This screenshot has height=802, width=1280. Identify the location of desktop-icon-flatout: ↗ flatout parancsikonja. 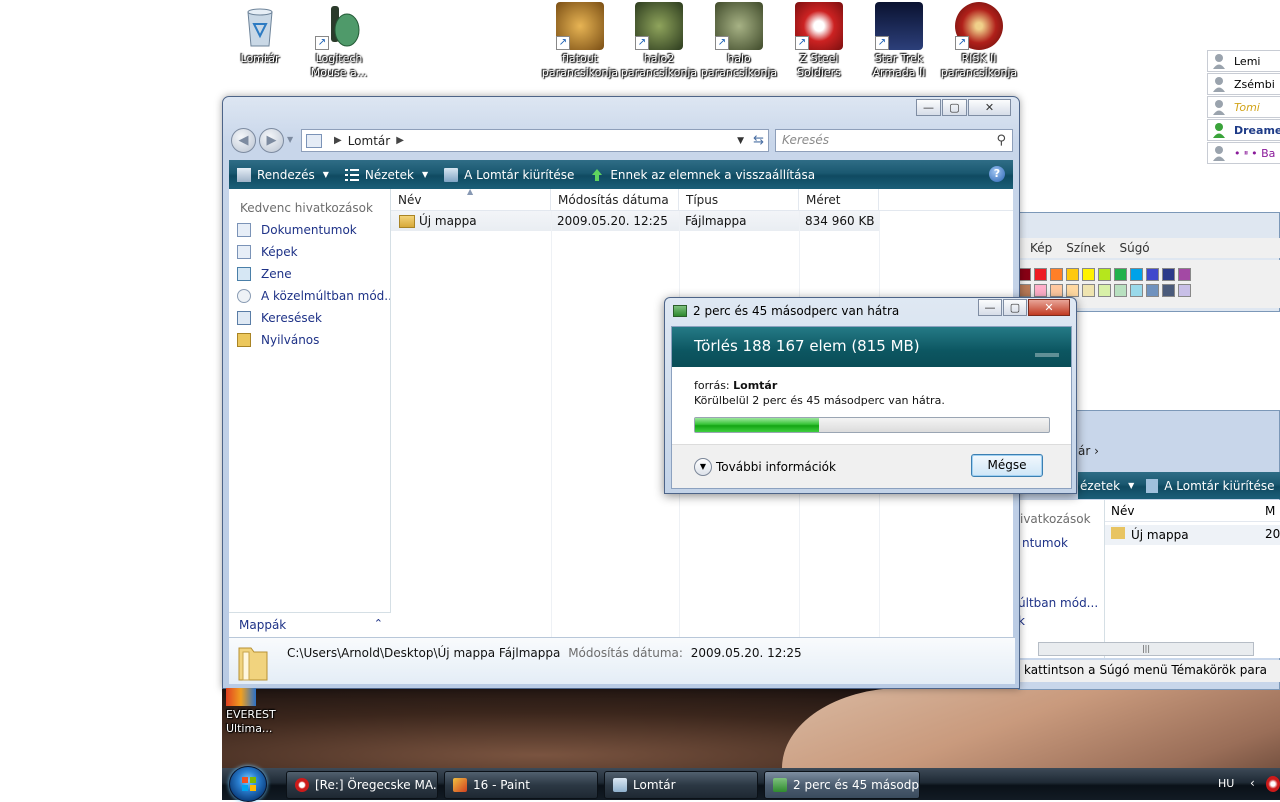
(580, 41).